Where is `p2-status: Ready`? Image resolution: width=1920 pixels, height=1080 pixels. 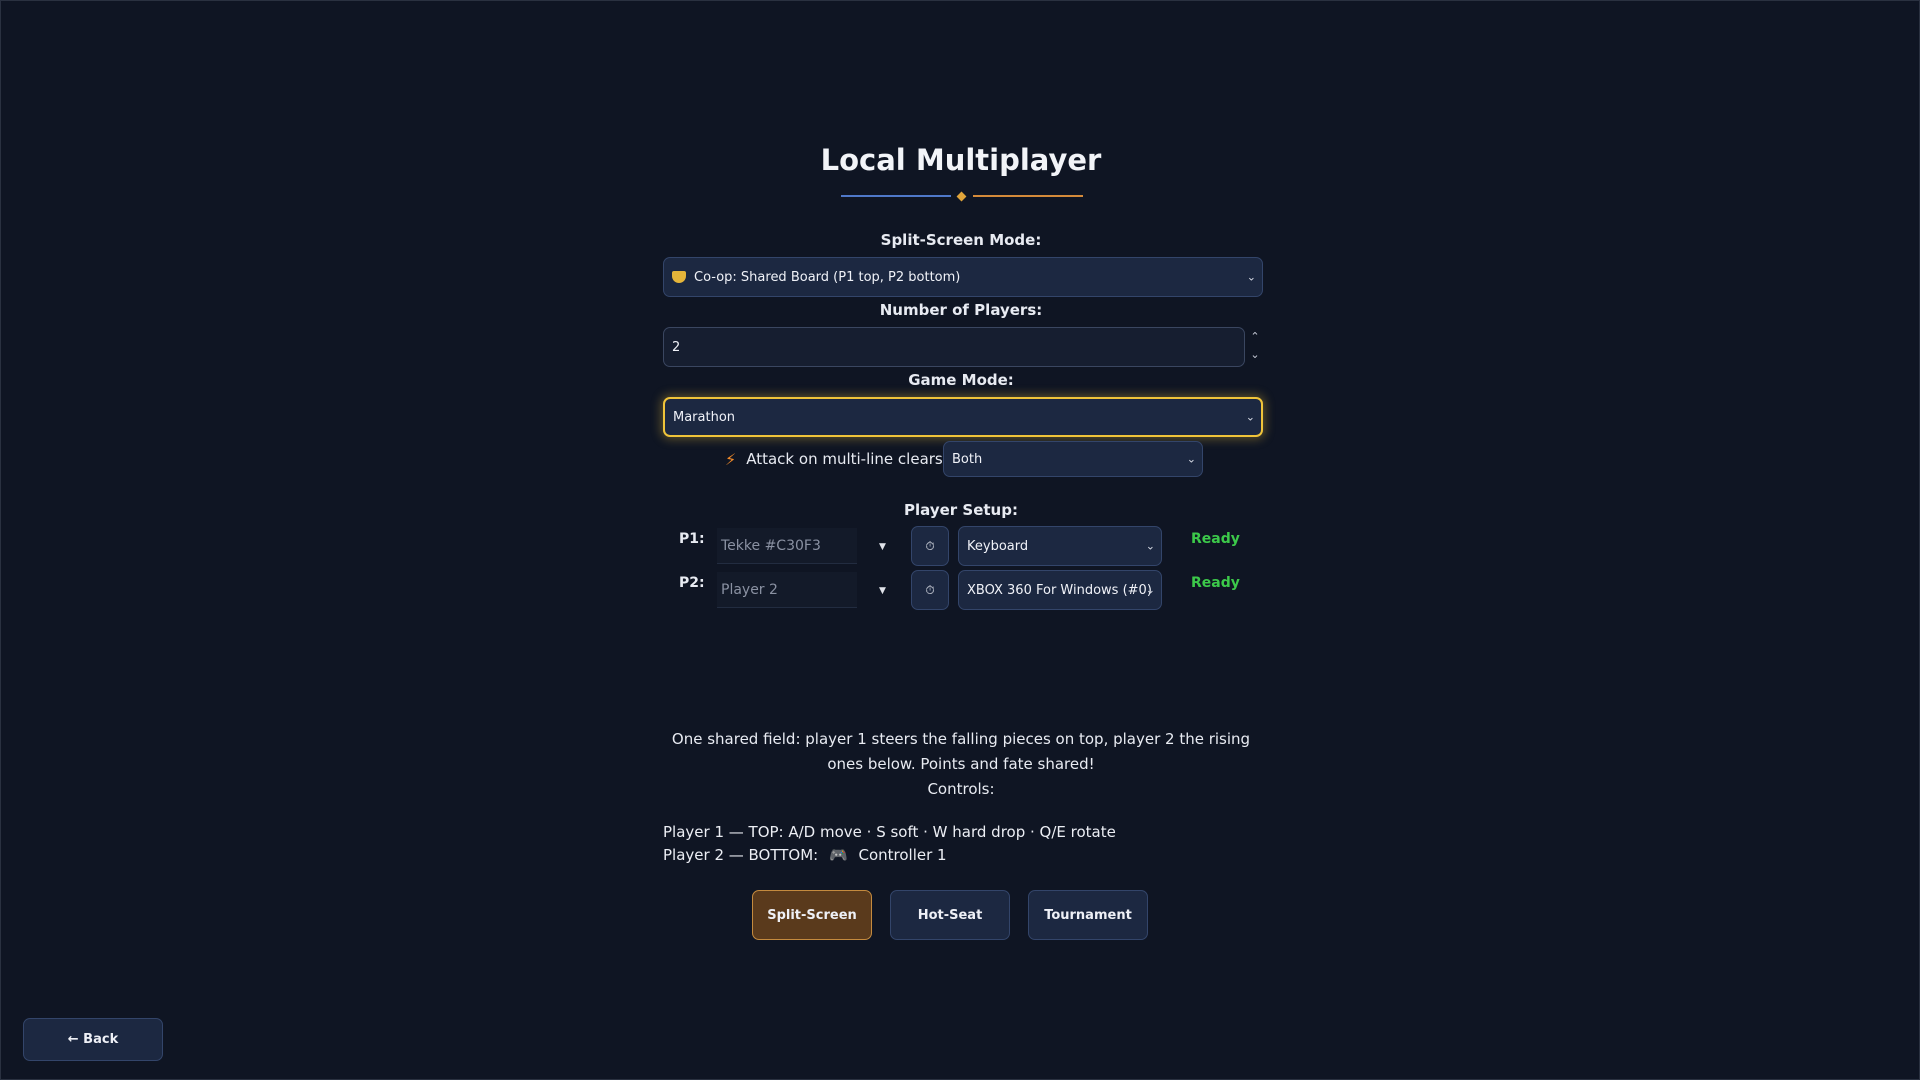 p2-status: Ready is located at coordinates (1215, 583).